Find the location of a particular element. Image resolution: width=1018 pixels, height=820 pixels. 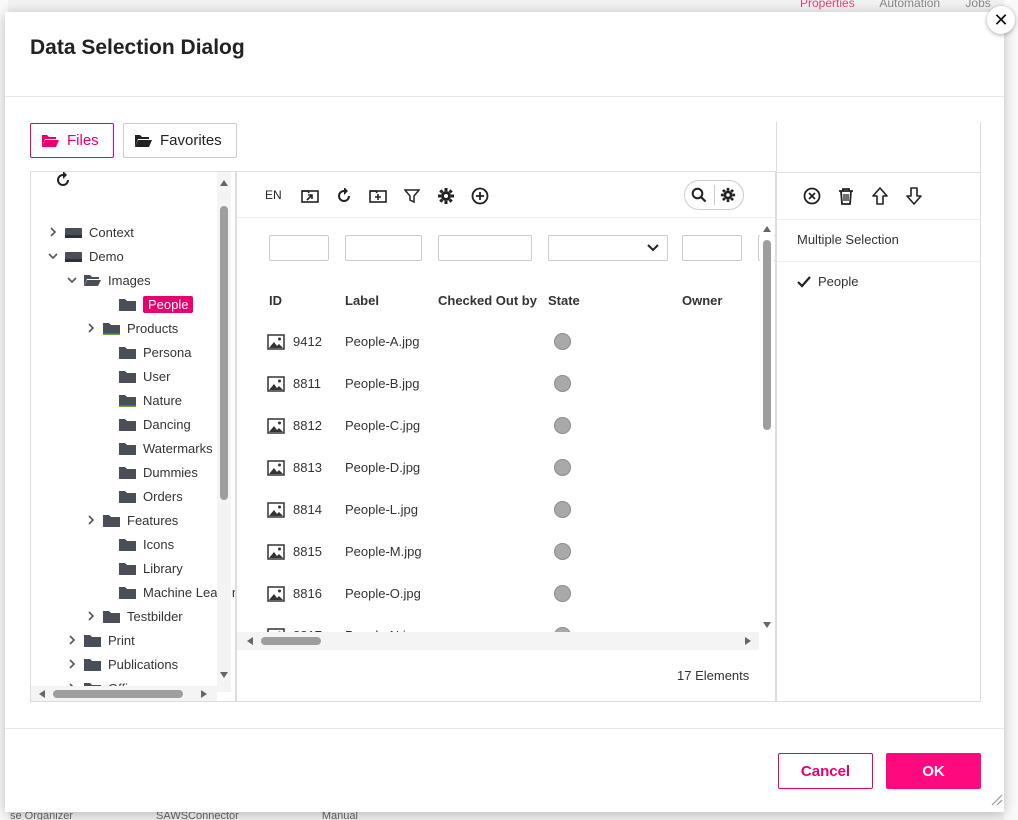

tree-item: Orders is located at coordinates (142, 496).